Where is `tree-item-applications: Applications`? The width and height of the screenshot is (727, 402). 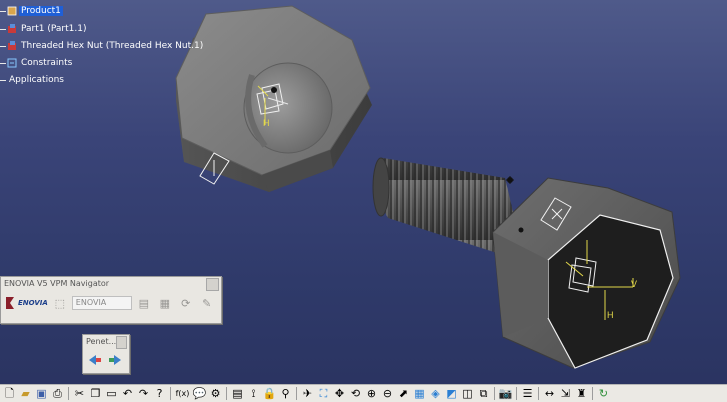 tree-item-applications: Applications is located at coordinates (33, 80).